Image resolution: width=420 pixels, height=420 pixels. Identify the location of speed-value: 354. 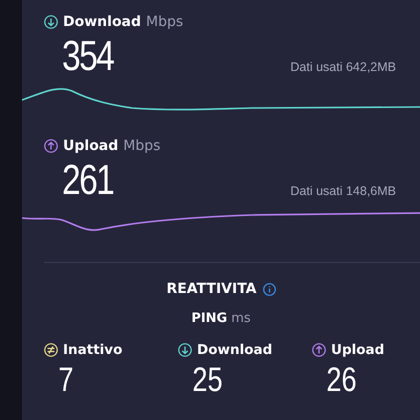
(88, 56).